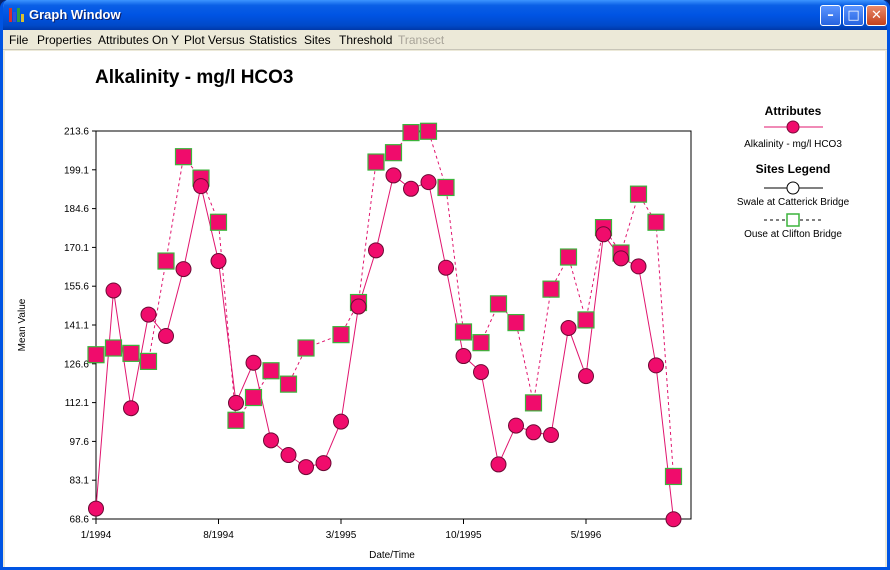 The height and width of the screenshot is (570, 890). What do you see at coordinates (341, 535) in the screenshot?
I see `x-tick-label: 3/1995` at bounding box center [341, 535].